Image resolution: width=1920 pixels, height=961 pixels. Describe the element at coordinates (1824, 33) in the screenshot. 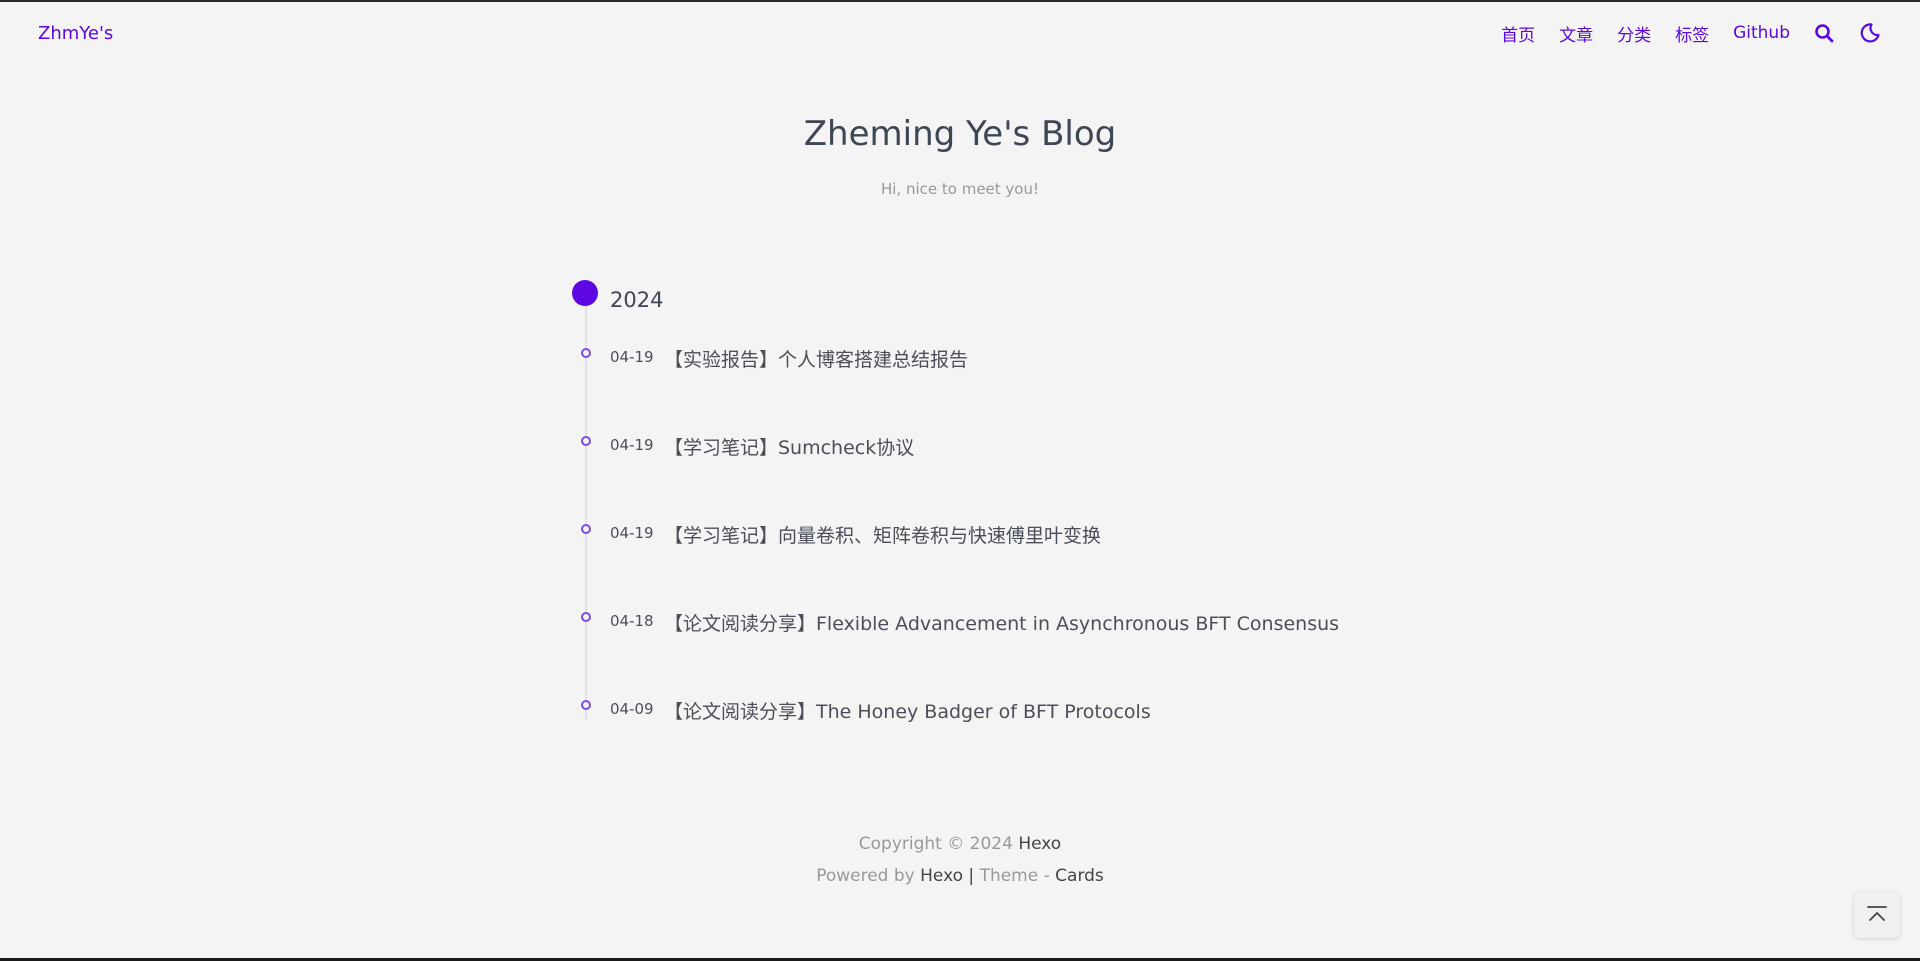

I see `search-icon` at that location.